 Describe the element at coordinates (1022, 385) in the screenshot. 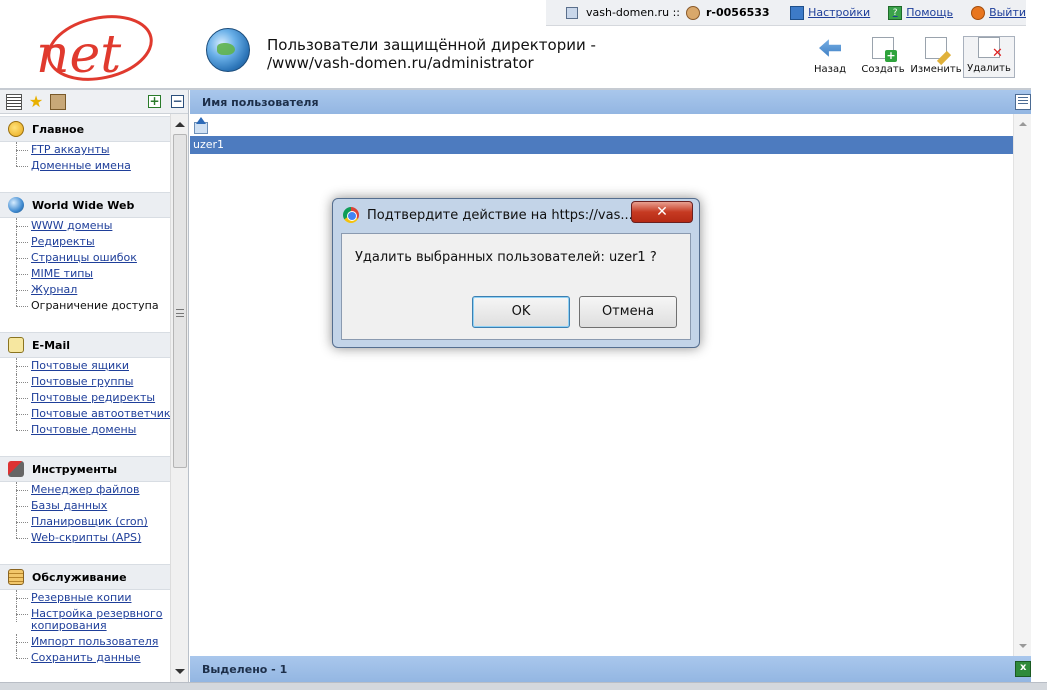

I see `grid-scrollbar` at that location.